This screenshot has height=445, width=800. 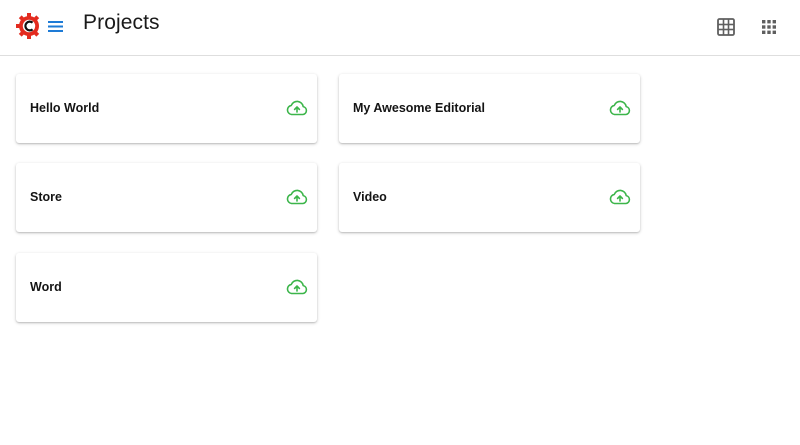 I want to click on project-card: My Awesome Editorial, so click(x=489, y=108).